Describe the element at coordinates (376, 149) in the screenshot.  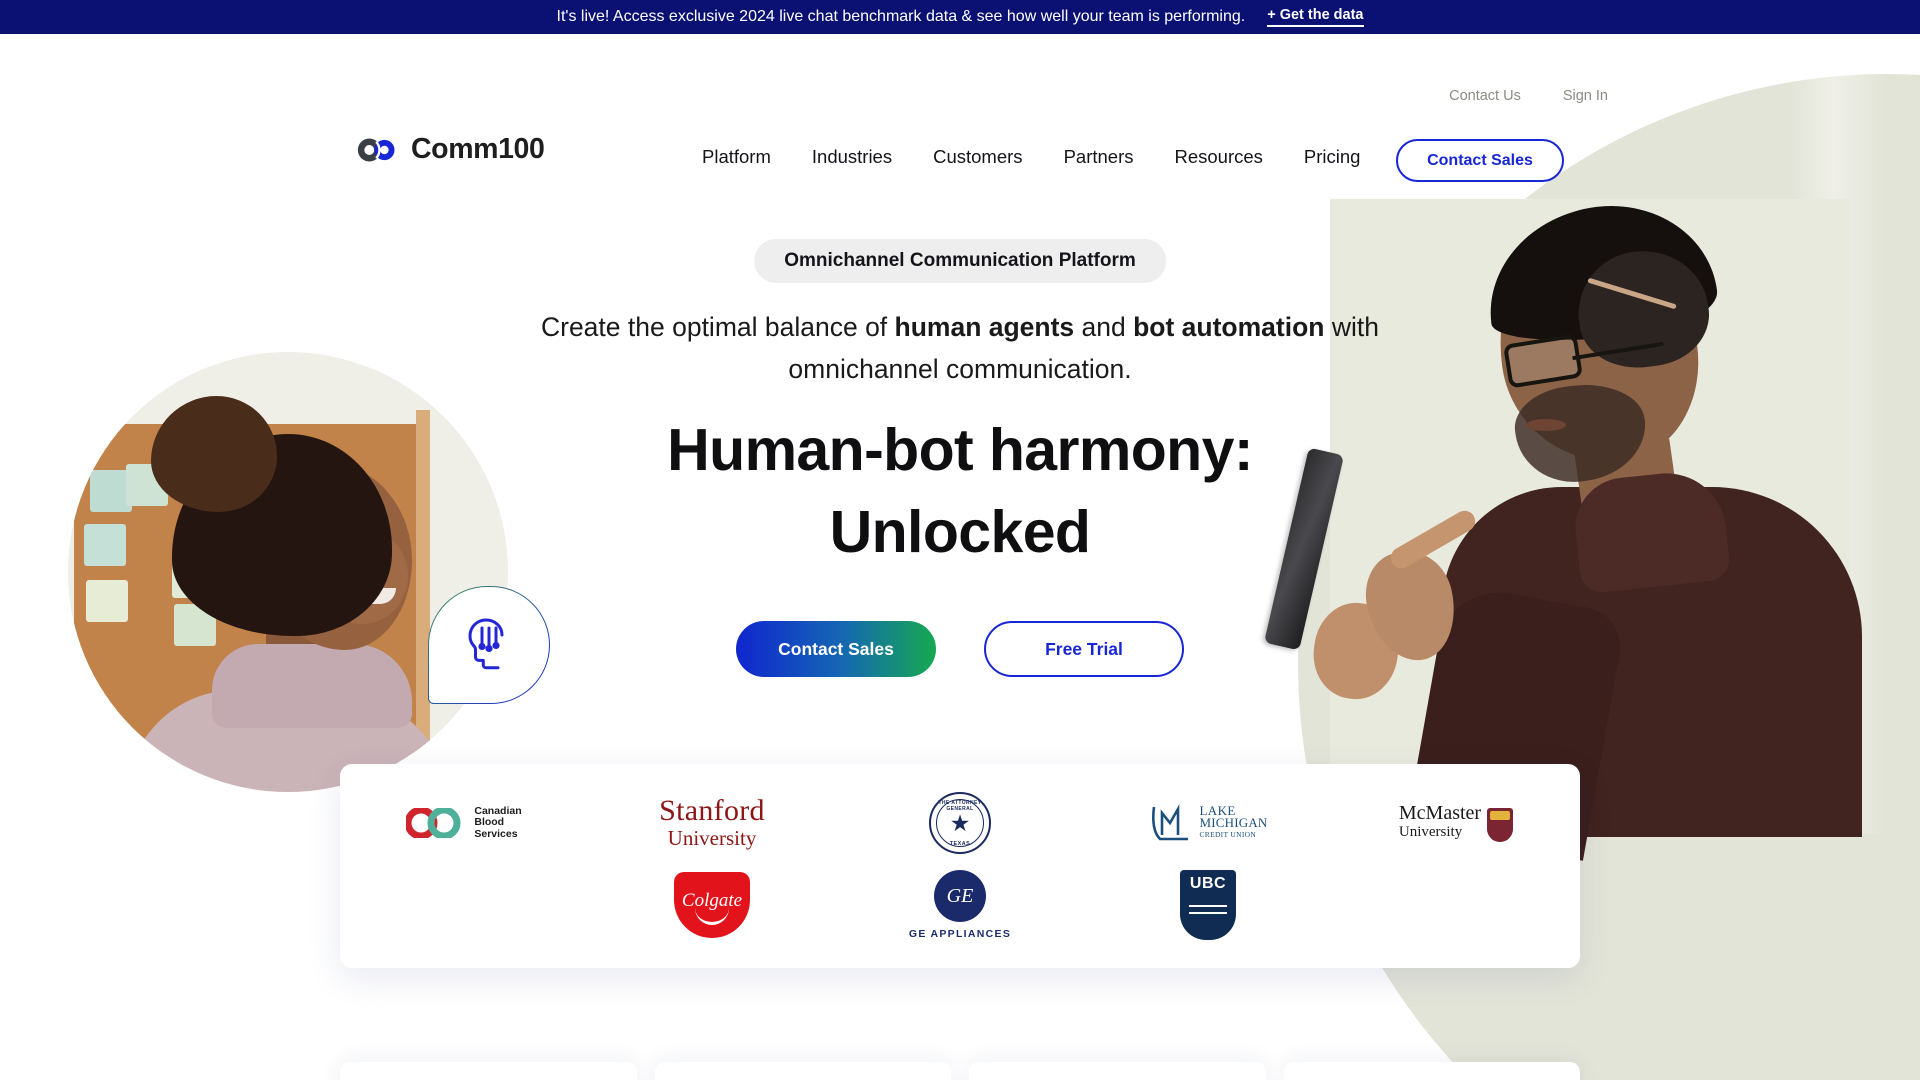
I see `infinity-logo-icon` at that location.